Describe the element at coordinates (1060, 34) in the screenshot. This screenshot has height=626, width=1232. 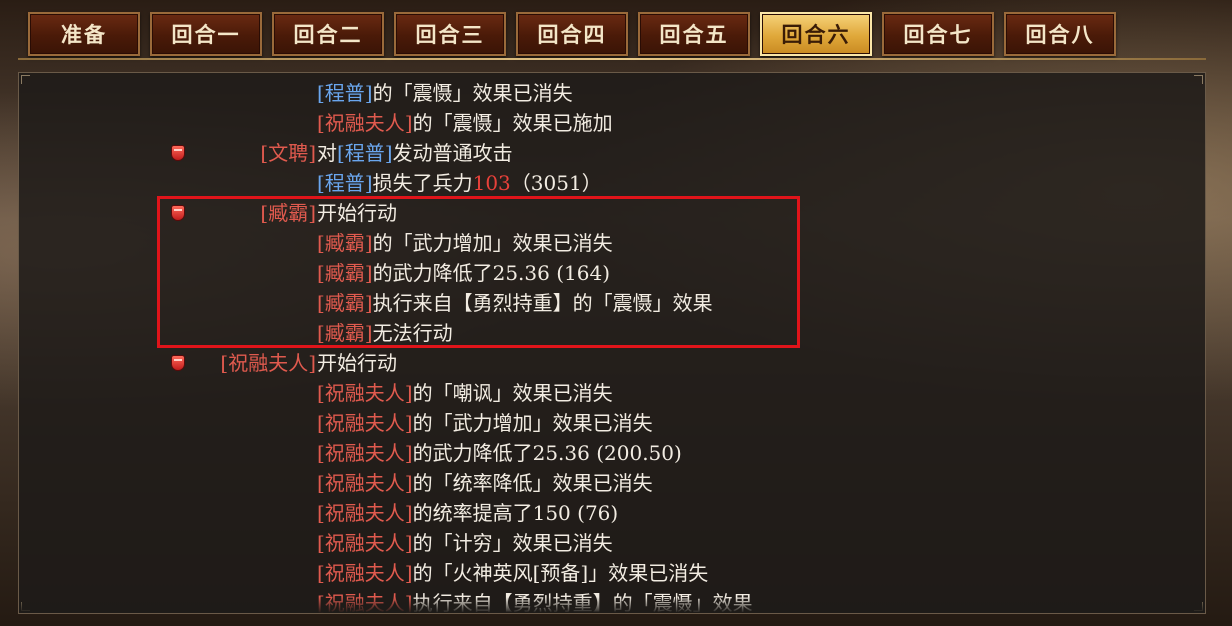
I see `tab-round-8: 回合八` at that location.